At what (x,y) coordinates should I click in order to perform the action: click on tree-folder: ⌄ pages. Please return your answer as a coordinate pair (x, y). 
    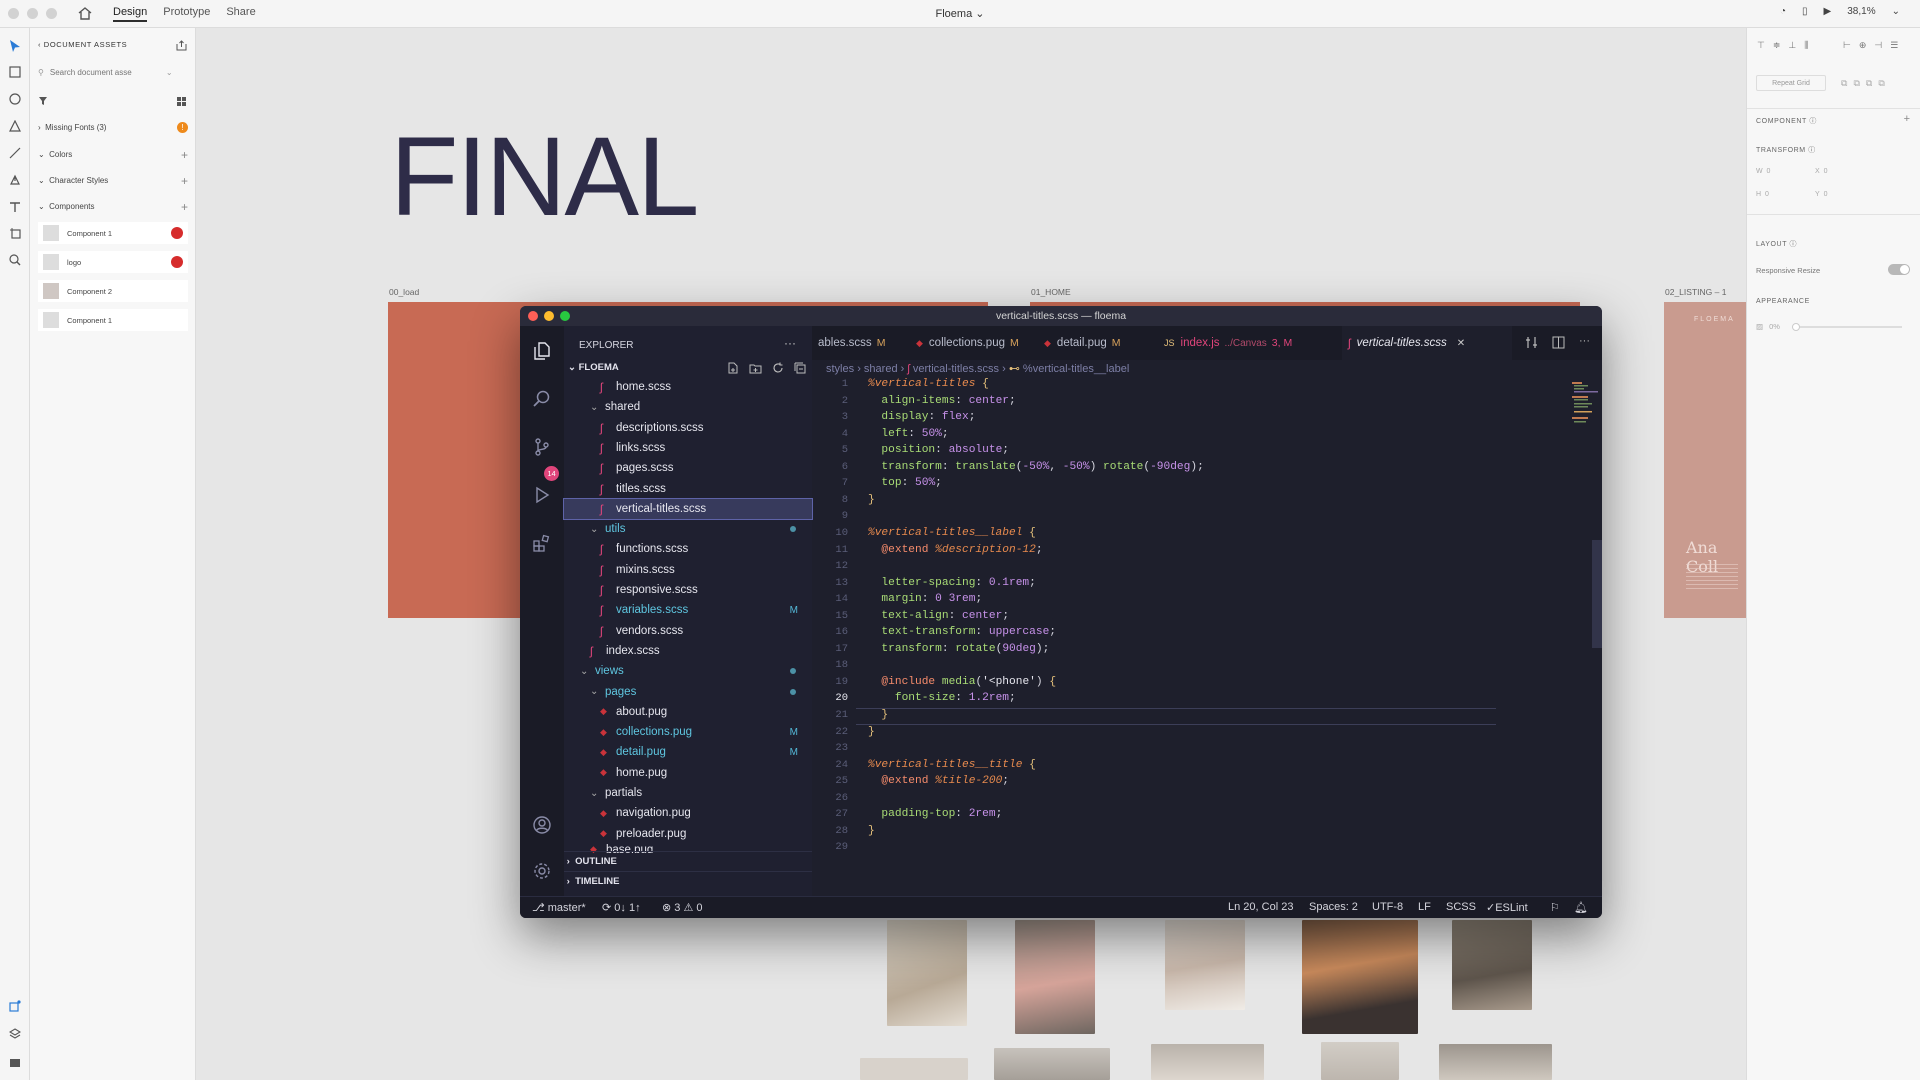
    Looking at the image, I should click on (688, 692).